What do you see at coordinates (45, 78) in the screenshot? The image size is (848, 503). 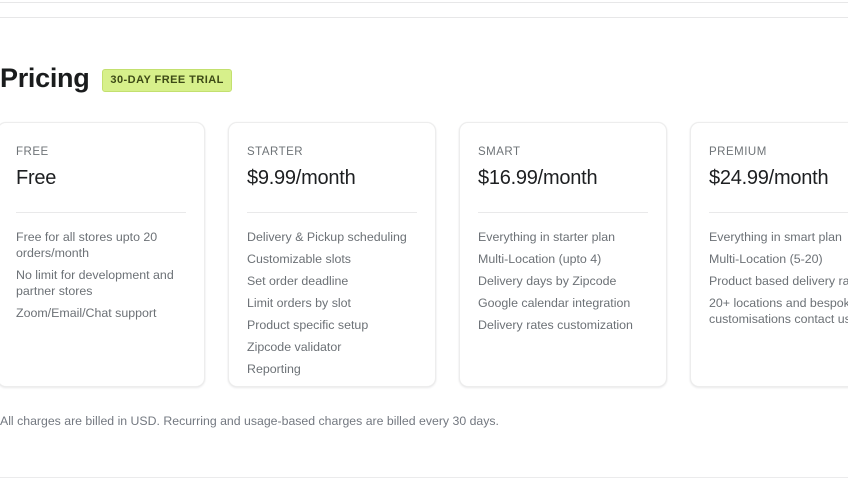 I see `page-title: Pricing` at bounding box center [45, 78].